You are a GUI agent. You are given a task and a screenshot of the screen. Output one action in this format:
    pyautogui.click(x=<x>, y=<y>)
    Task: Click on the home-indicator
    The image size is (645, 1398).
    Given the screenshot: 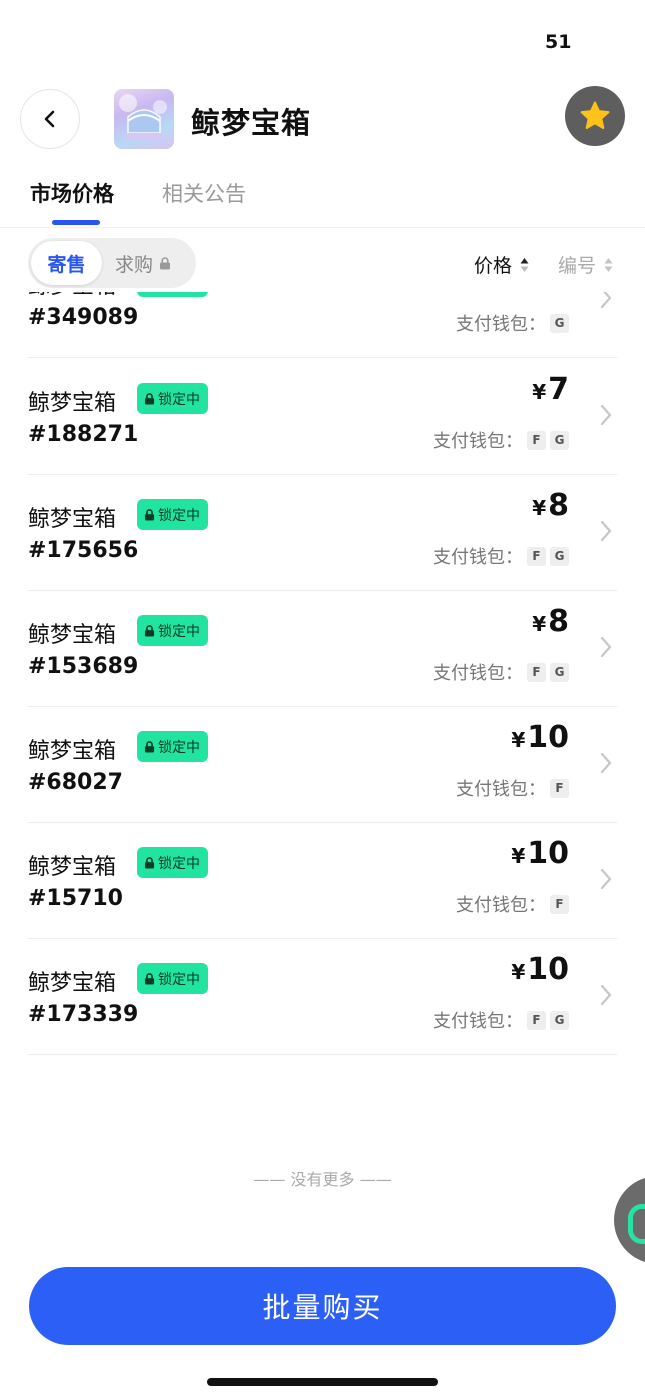 What is the action you would take?
    pyautogui.click(x=322, y=1382)
    